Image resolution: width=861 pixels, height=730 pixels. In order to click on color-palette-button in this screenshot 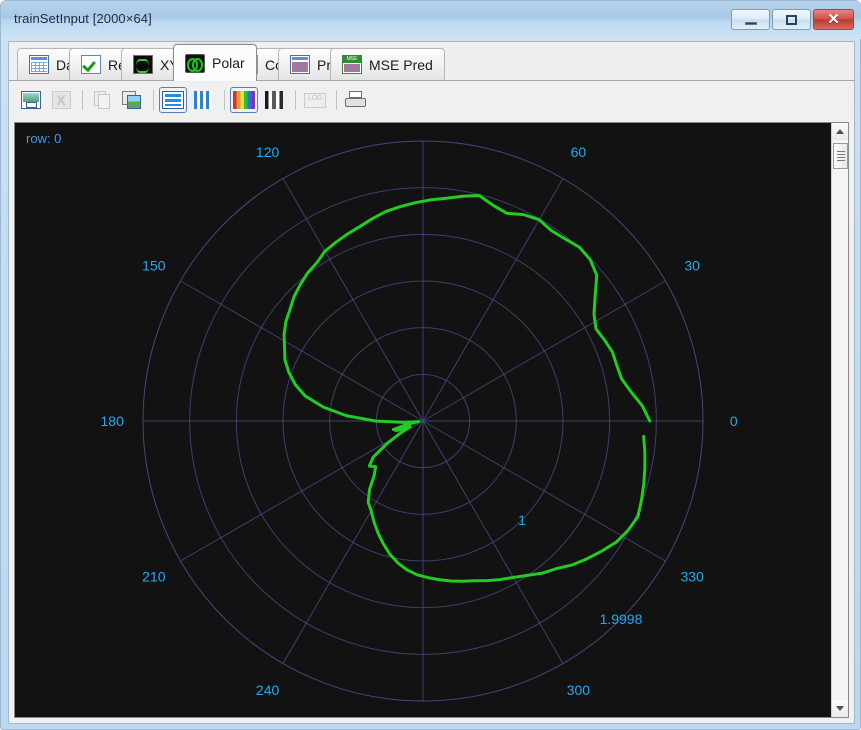, I will do `click(244, 100)`.